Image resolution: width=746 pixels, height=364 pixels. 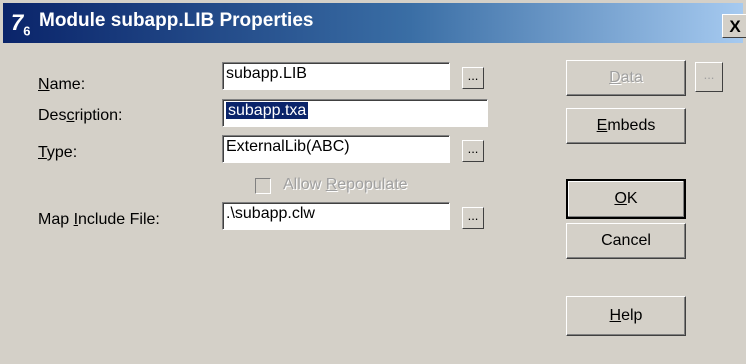 I want to click on data-button: Data, so click(x=626, y=78).